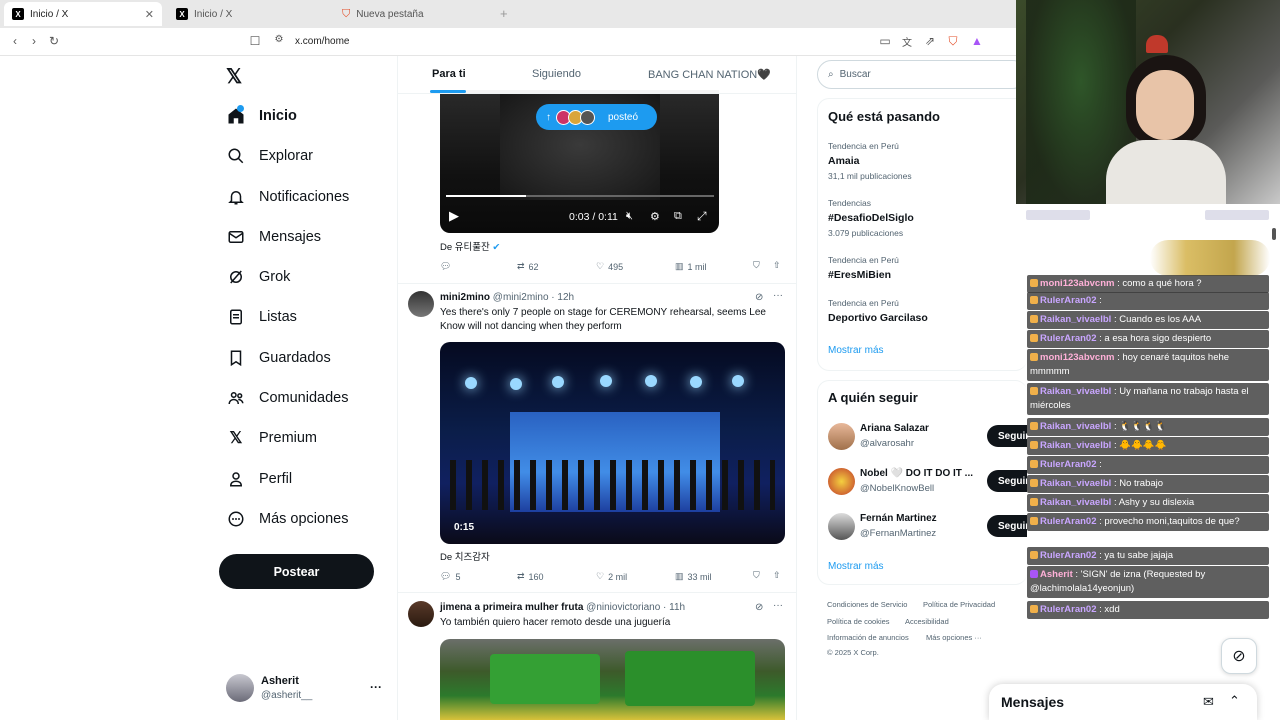  What do you see at coordinates (530, 576) in the screenshot?
I see `retweet-button: ⇄ 160` at bounding box center [530, 576].